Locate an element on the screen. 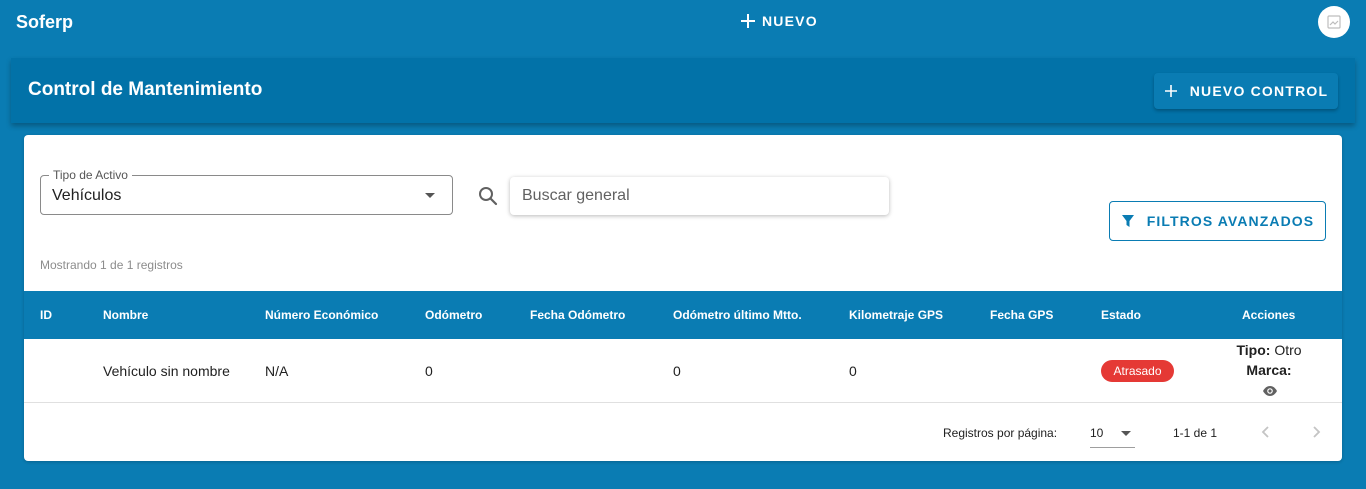 Image resolution: width=1366 pixels, height=489 pixels. column-header-acciones: Acciones is located at coordinates (1269, 315).